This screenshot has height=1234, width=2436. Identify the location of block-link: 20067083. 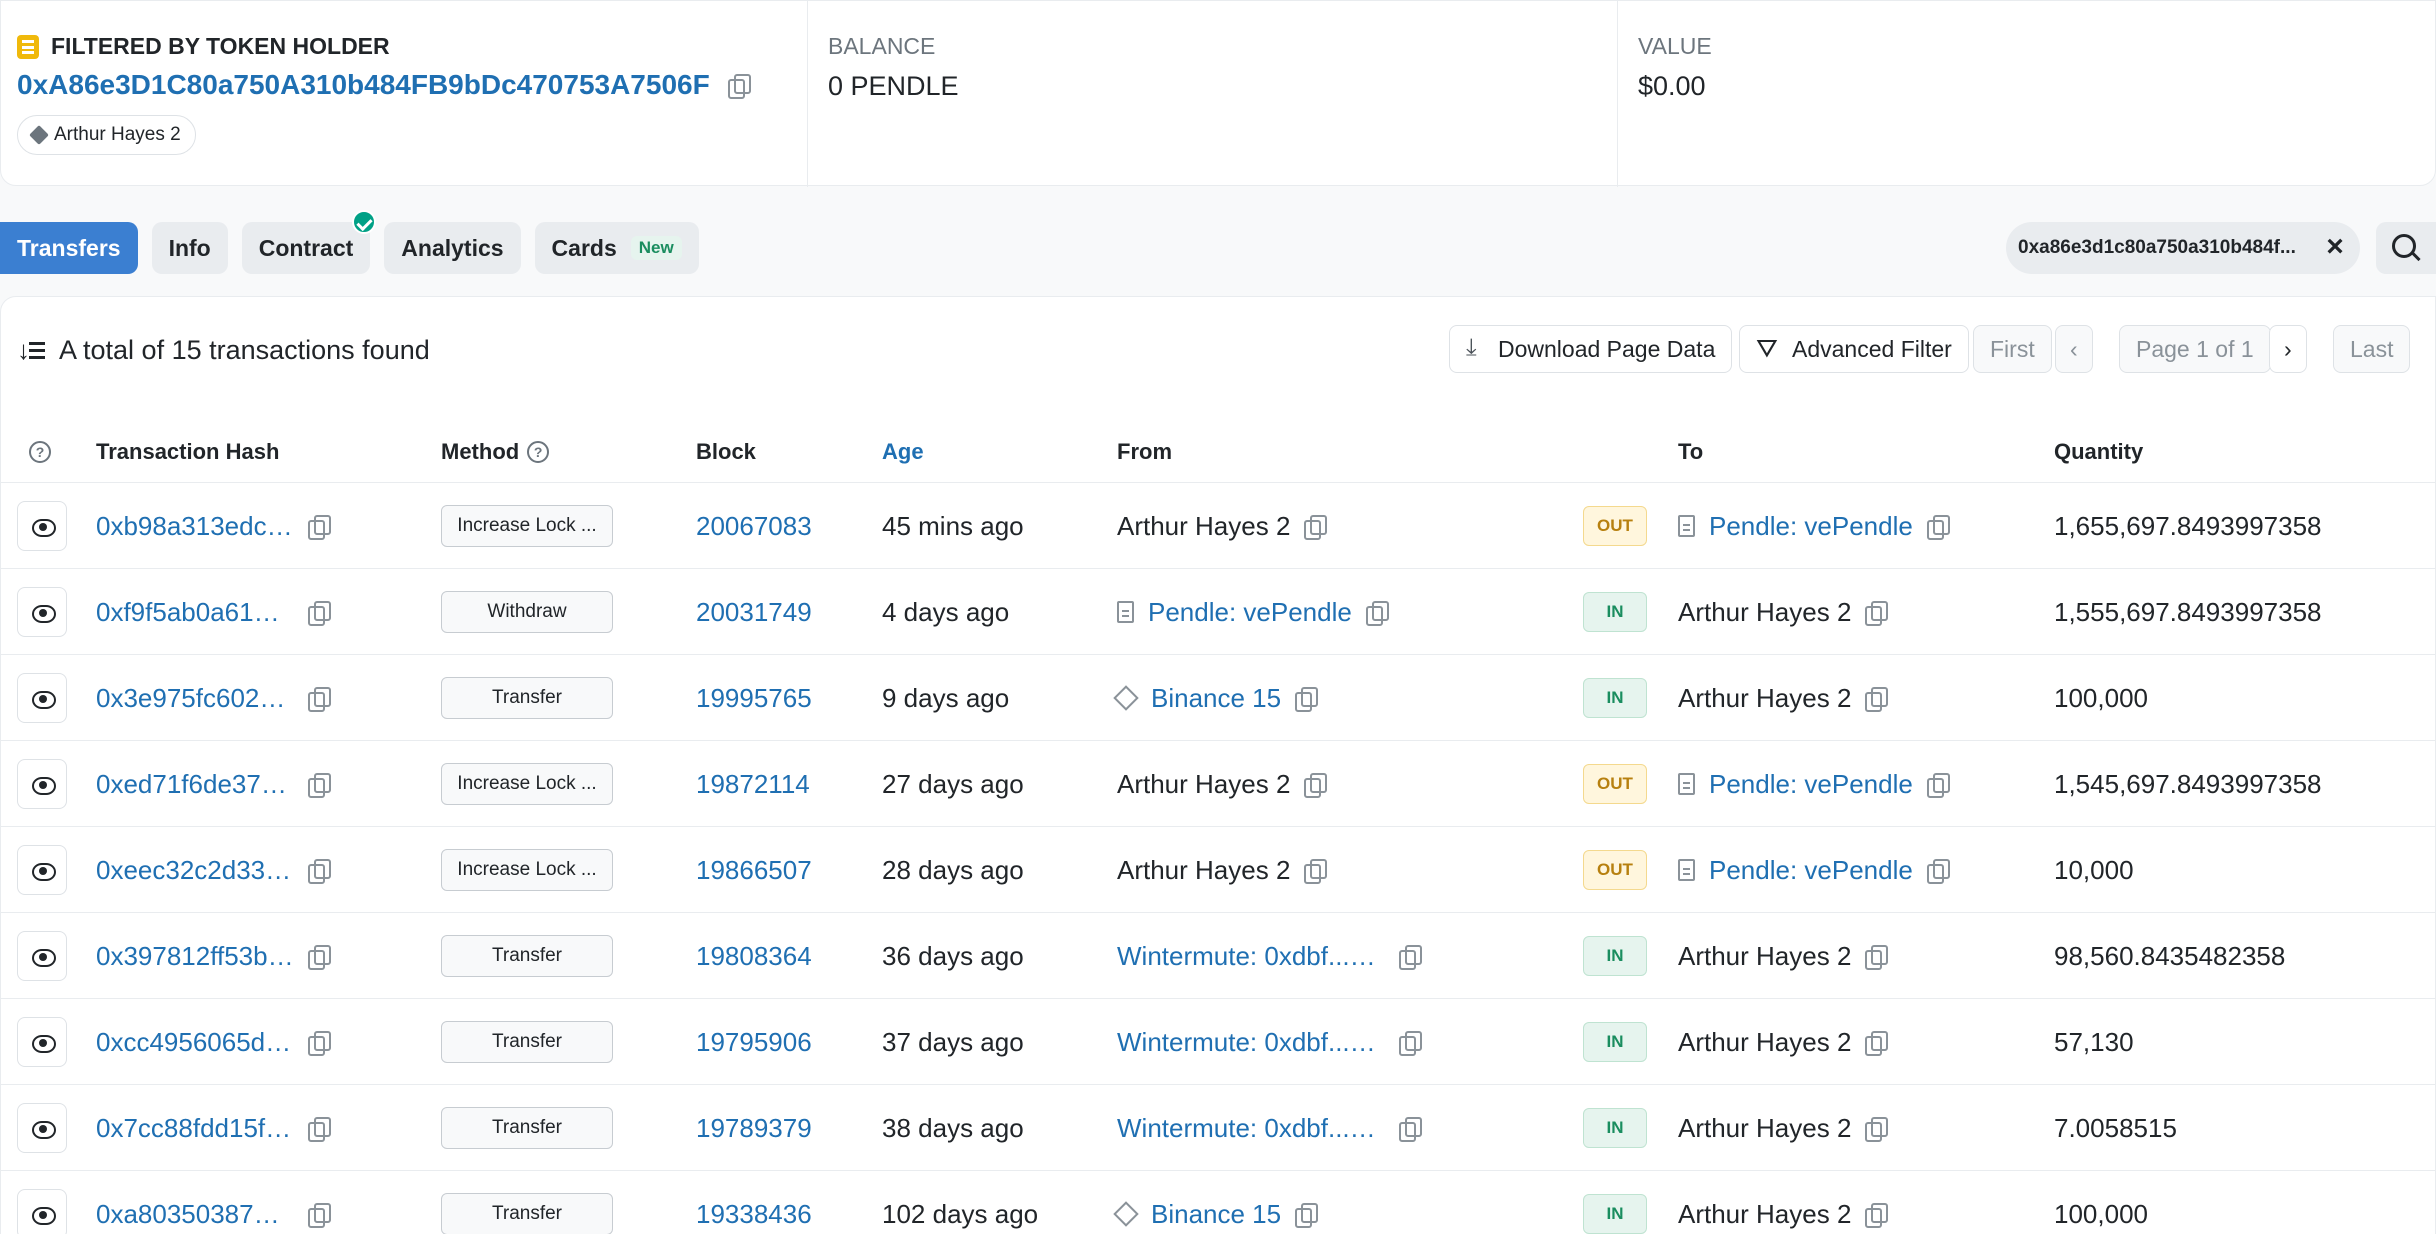
(754, 526).